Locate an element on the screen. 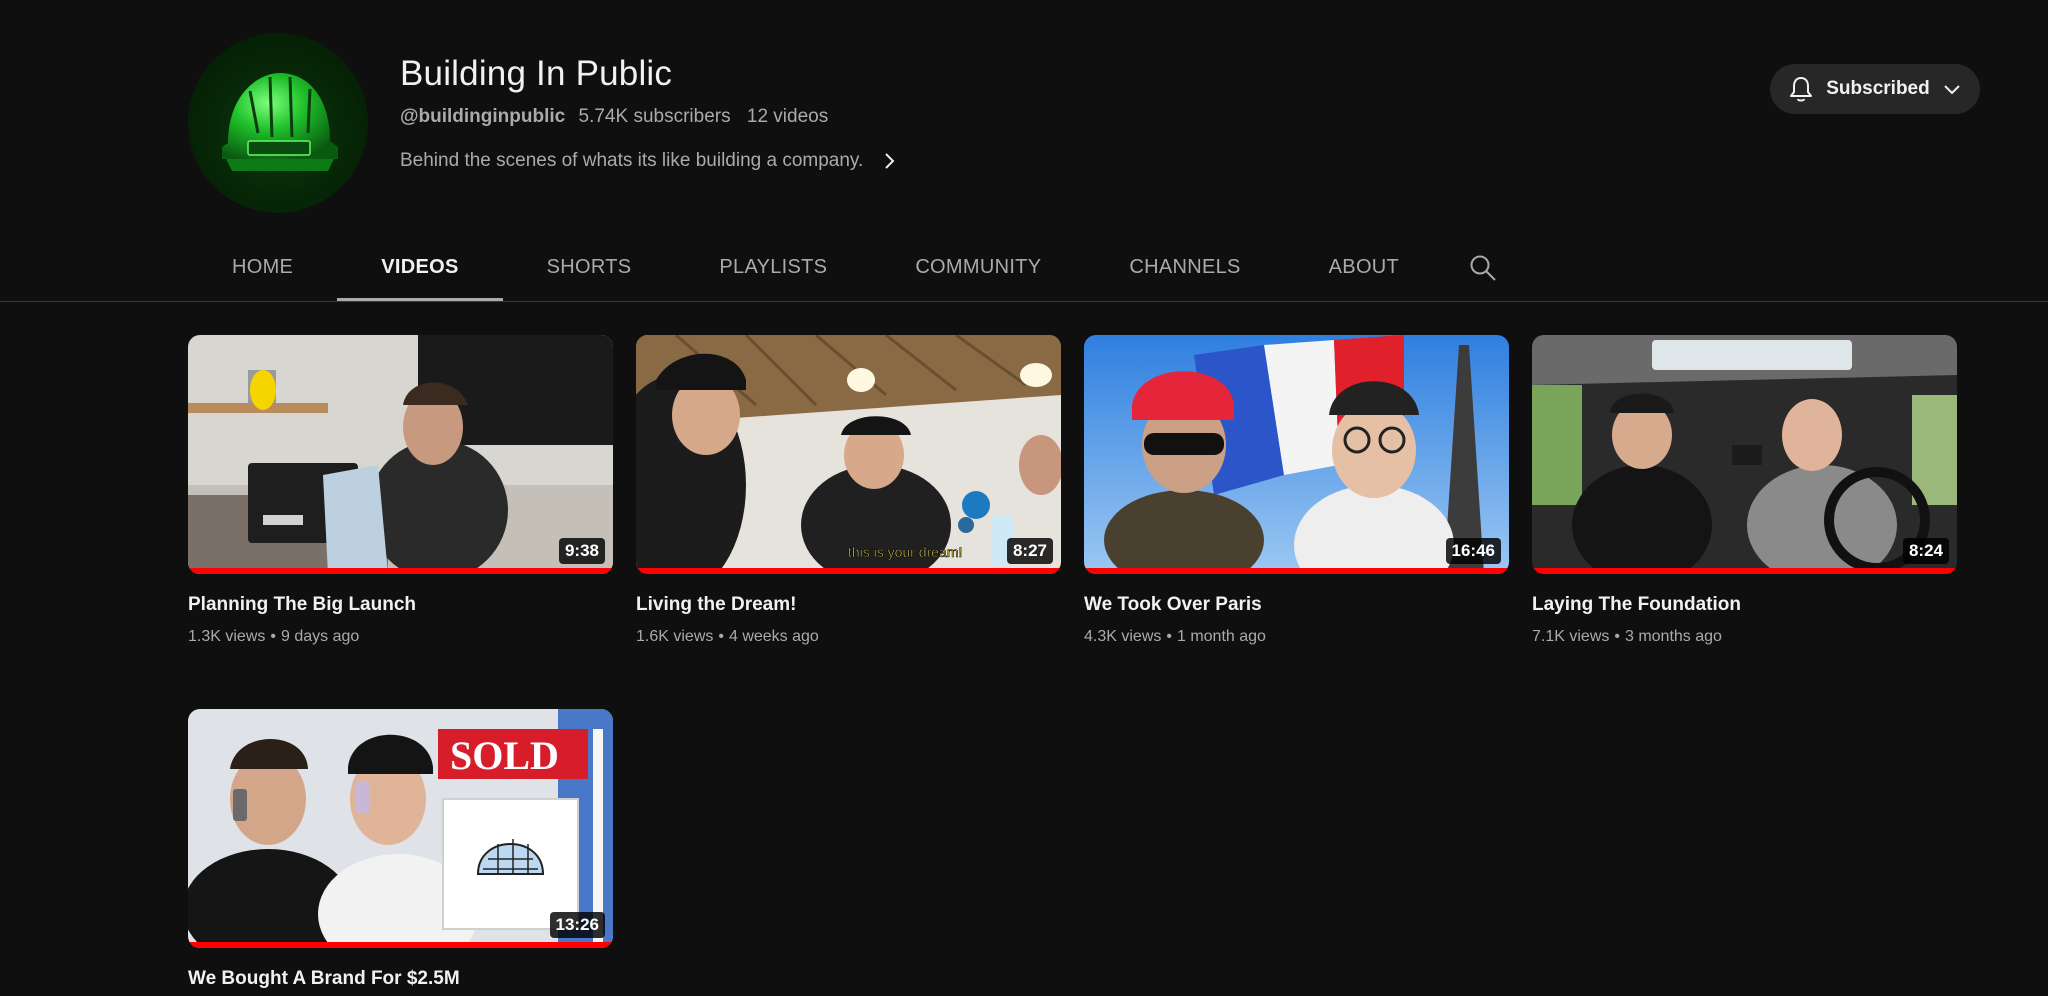 Image resolution: width=2048 pixels, height=996 pixels. tab-about: ABOUT is located at coordinates (1364, 269).